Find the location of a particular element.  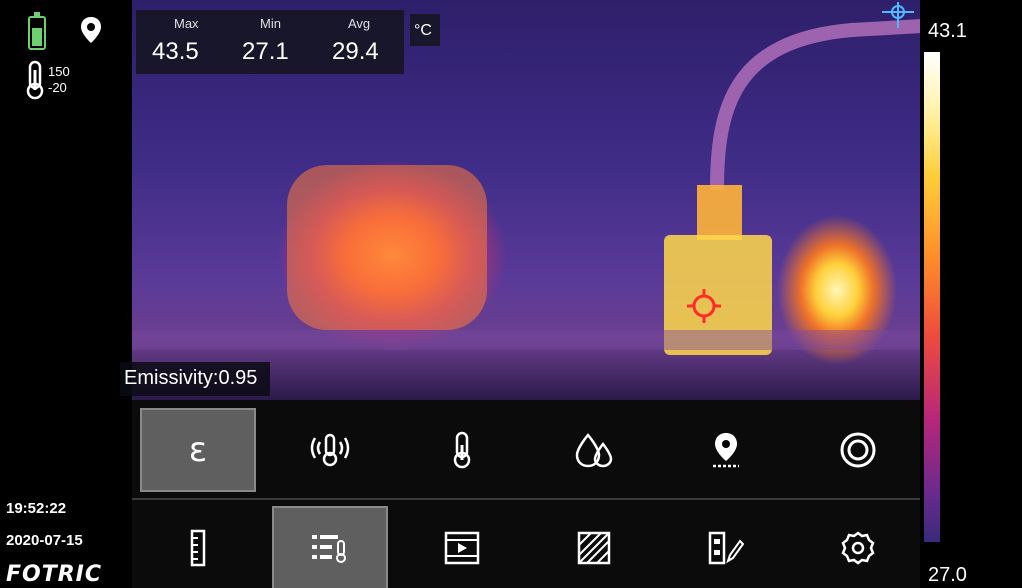

temperature-stats: Max 43.5 Min 27.1 Avg 29.4 is located at coordinates (270, 42).